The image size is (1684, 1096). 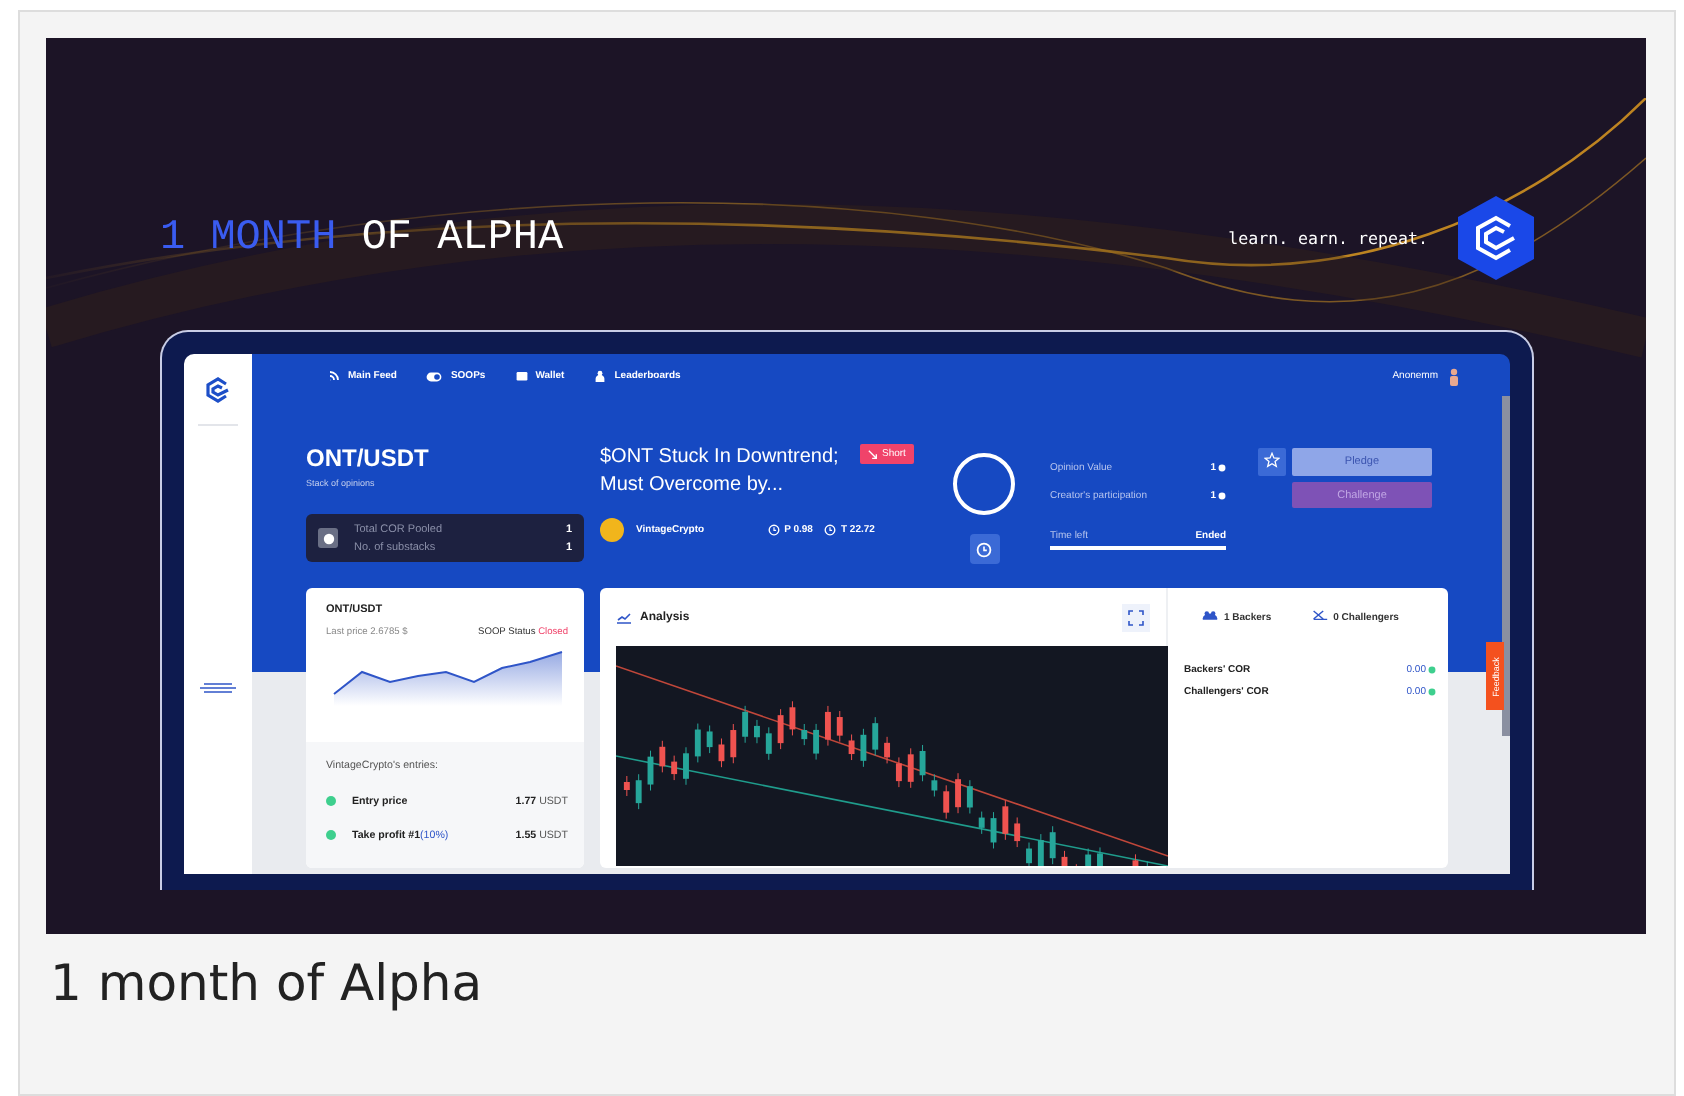 What do you see at coordinates (521, 376) in the screenshot?
I see `wallet-icon` at bounding box center [521, 376].